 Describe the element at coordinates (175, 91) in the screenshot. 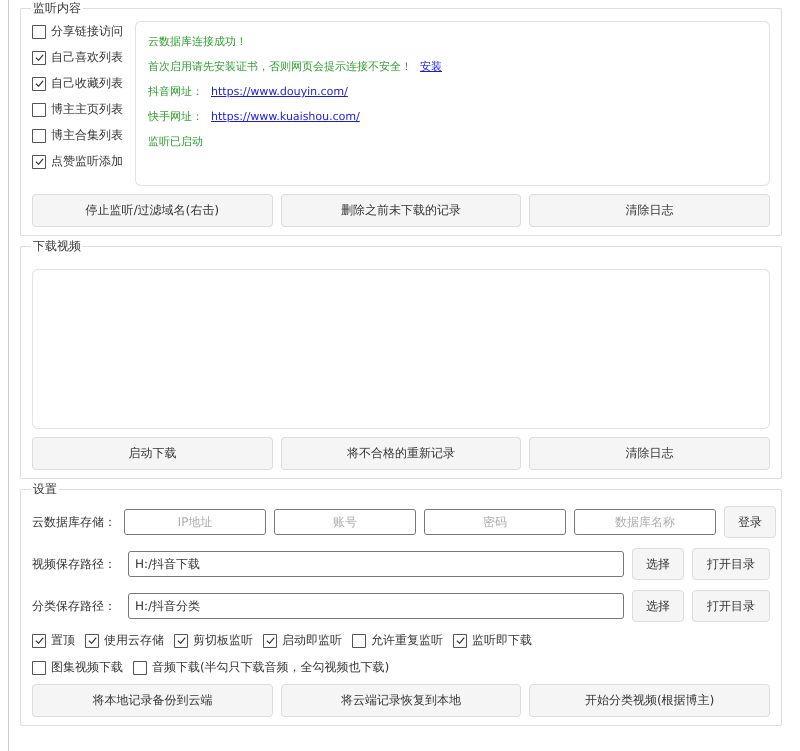

I see `log-text: 抖音网址：` at that location.